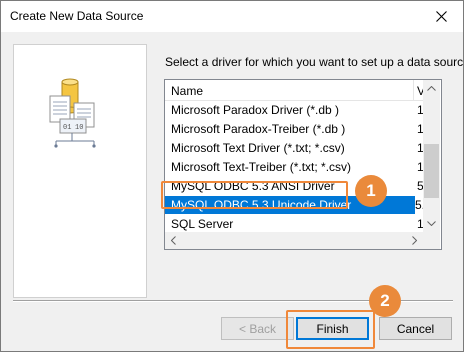  I want to click on column-header-name: Name, so click(187, 91).